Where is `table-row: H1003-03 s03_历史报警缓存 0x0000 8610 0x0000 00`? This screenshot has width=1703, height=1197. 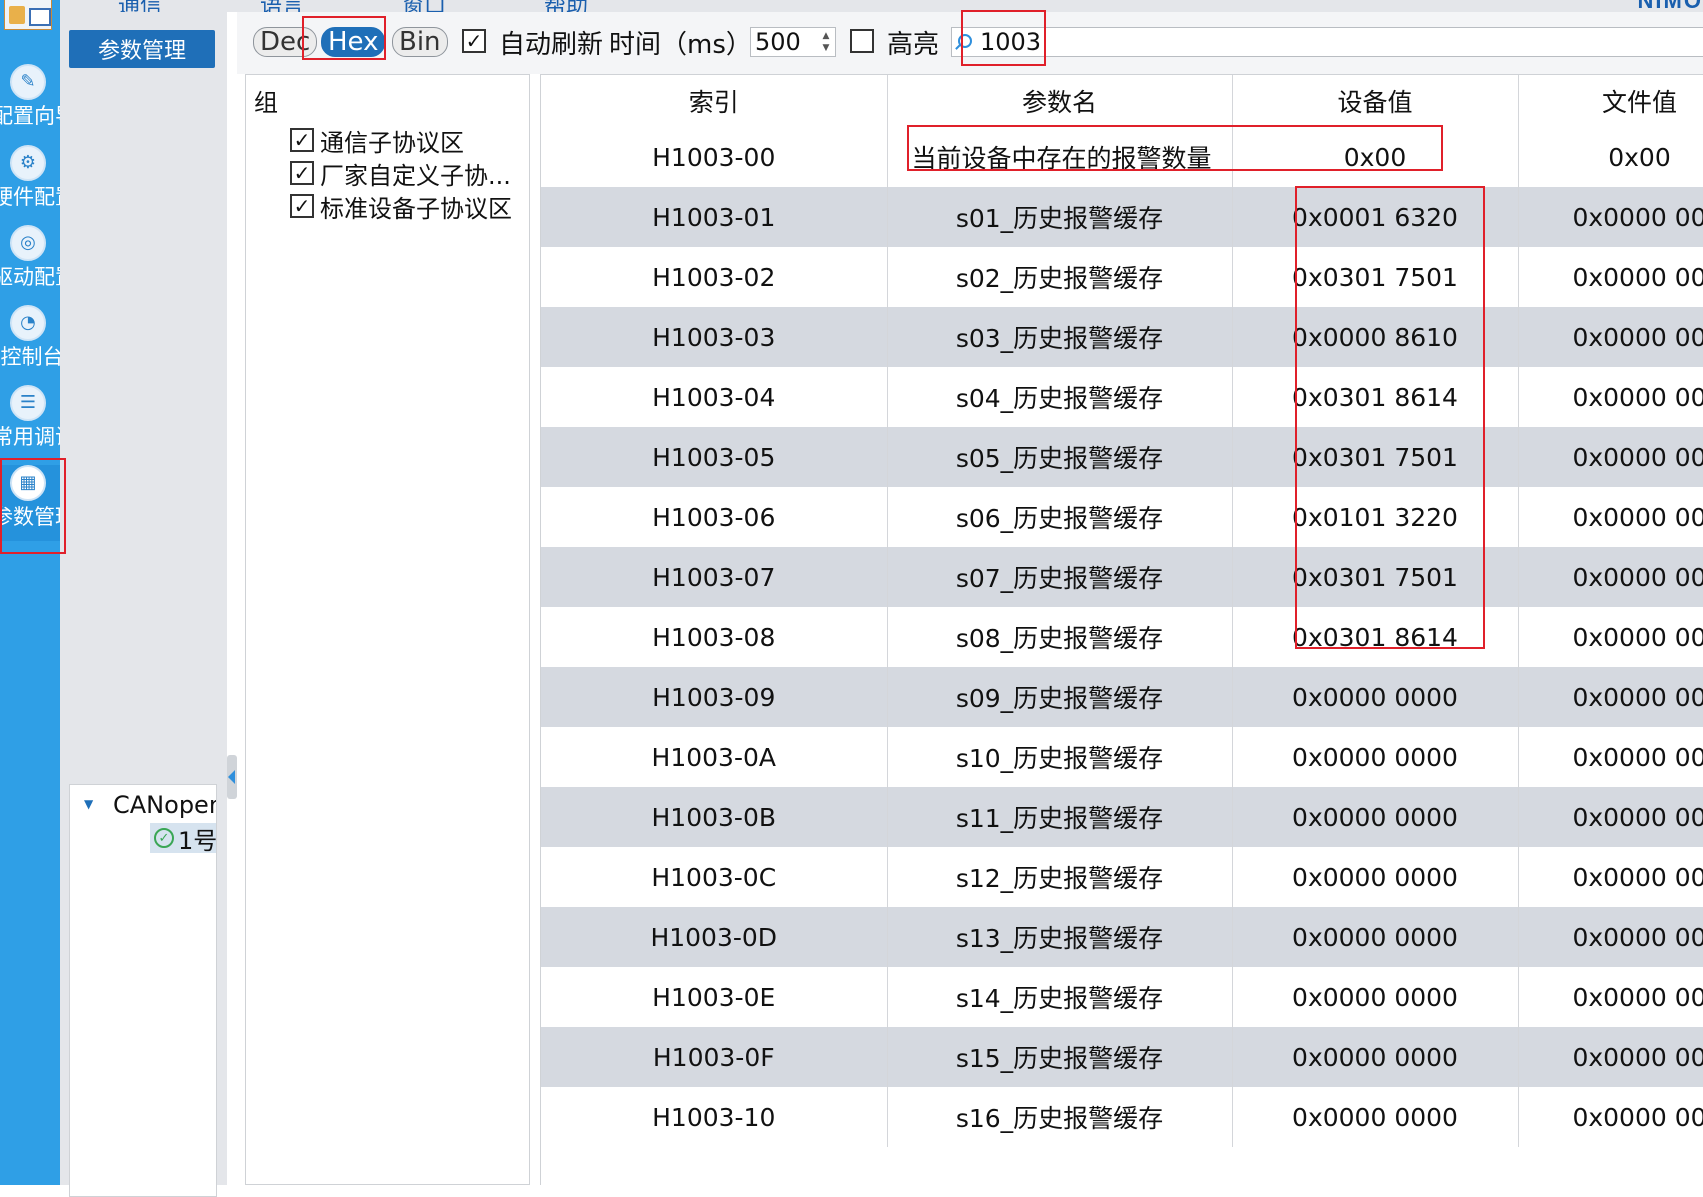
table-row: H1003-03 s03_历史报警缓存 0x0000 8610 0x0000 00 is located at coordinates (1122, 337).